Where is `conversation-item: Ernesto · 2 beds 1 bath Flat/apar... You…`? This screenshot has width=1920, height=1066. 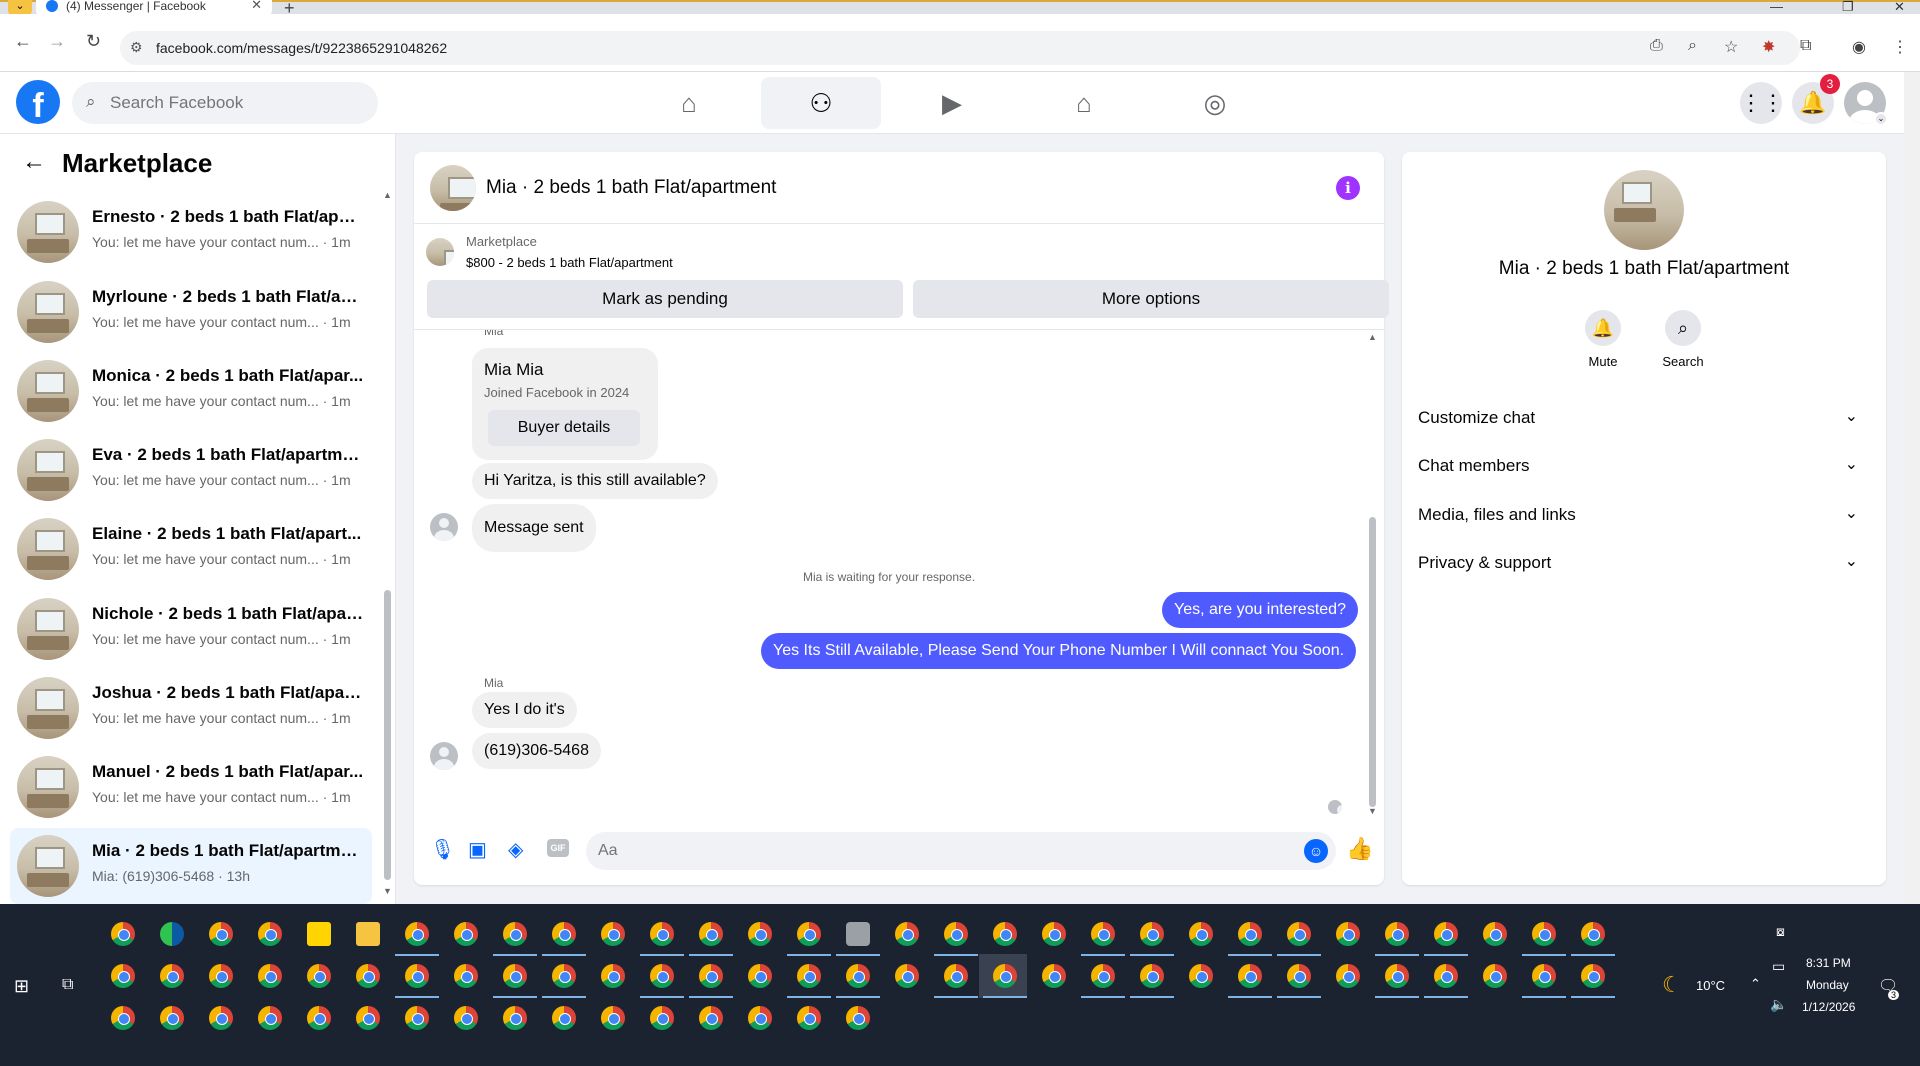 conversation-item: Ernesto · 2 beds 1 bath Flat/apar... You… is located at coordinates (191, 232).